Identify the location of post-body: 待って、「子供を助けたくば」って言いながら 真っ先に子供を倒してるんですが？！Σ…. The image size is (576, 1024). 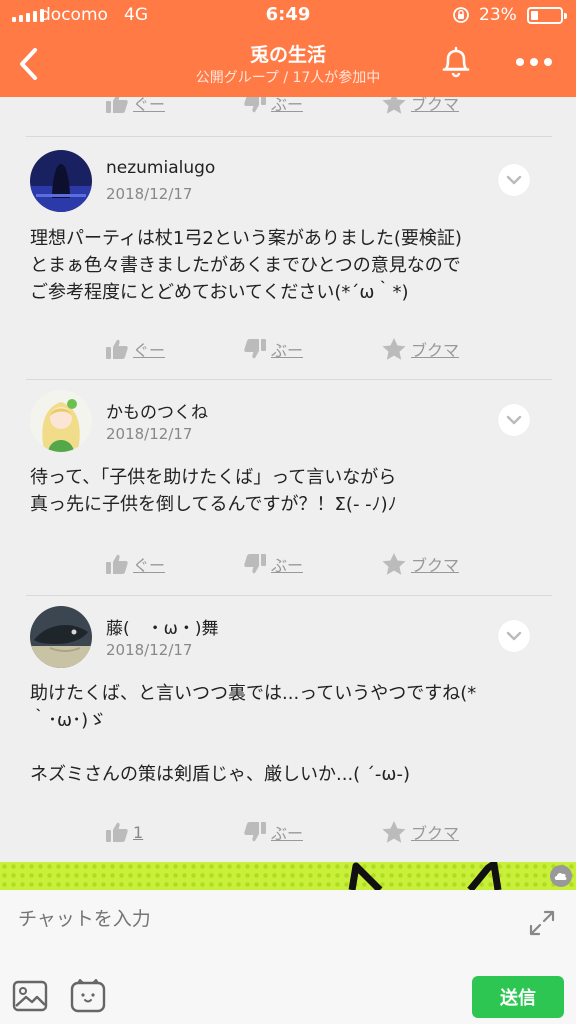
(213, 491).